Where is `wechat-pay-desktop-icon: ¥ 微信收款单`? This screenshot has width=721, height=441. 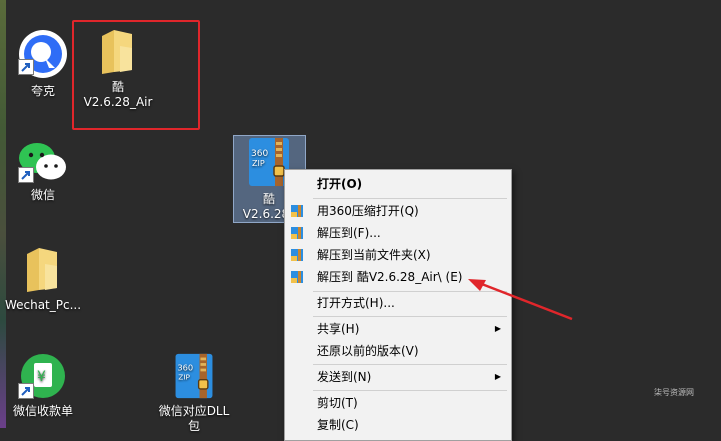
wechat-pay-desktop-icon: ¥ 微信收款单 is located at coordinates (43, 385).